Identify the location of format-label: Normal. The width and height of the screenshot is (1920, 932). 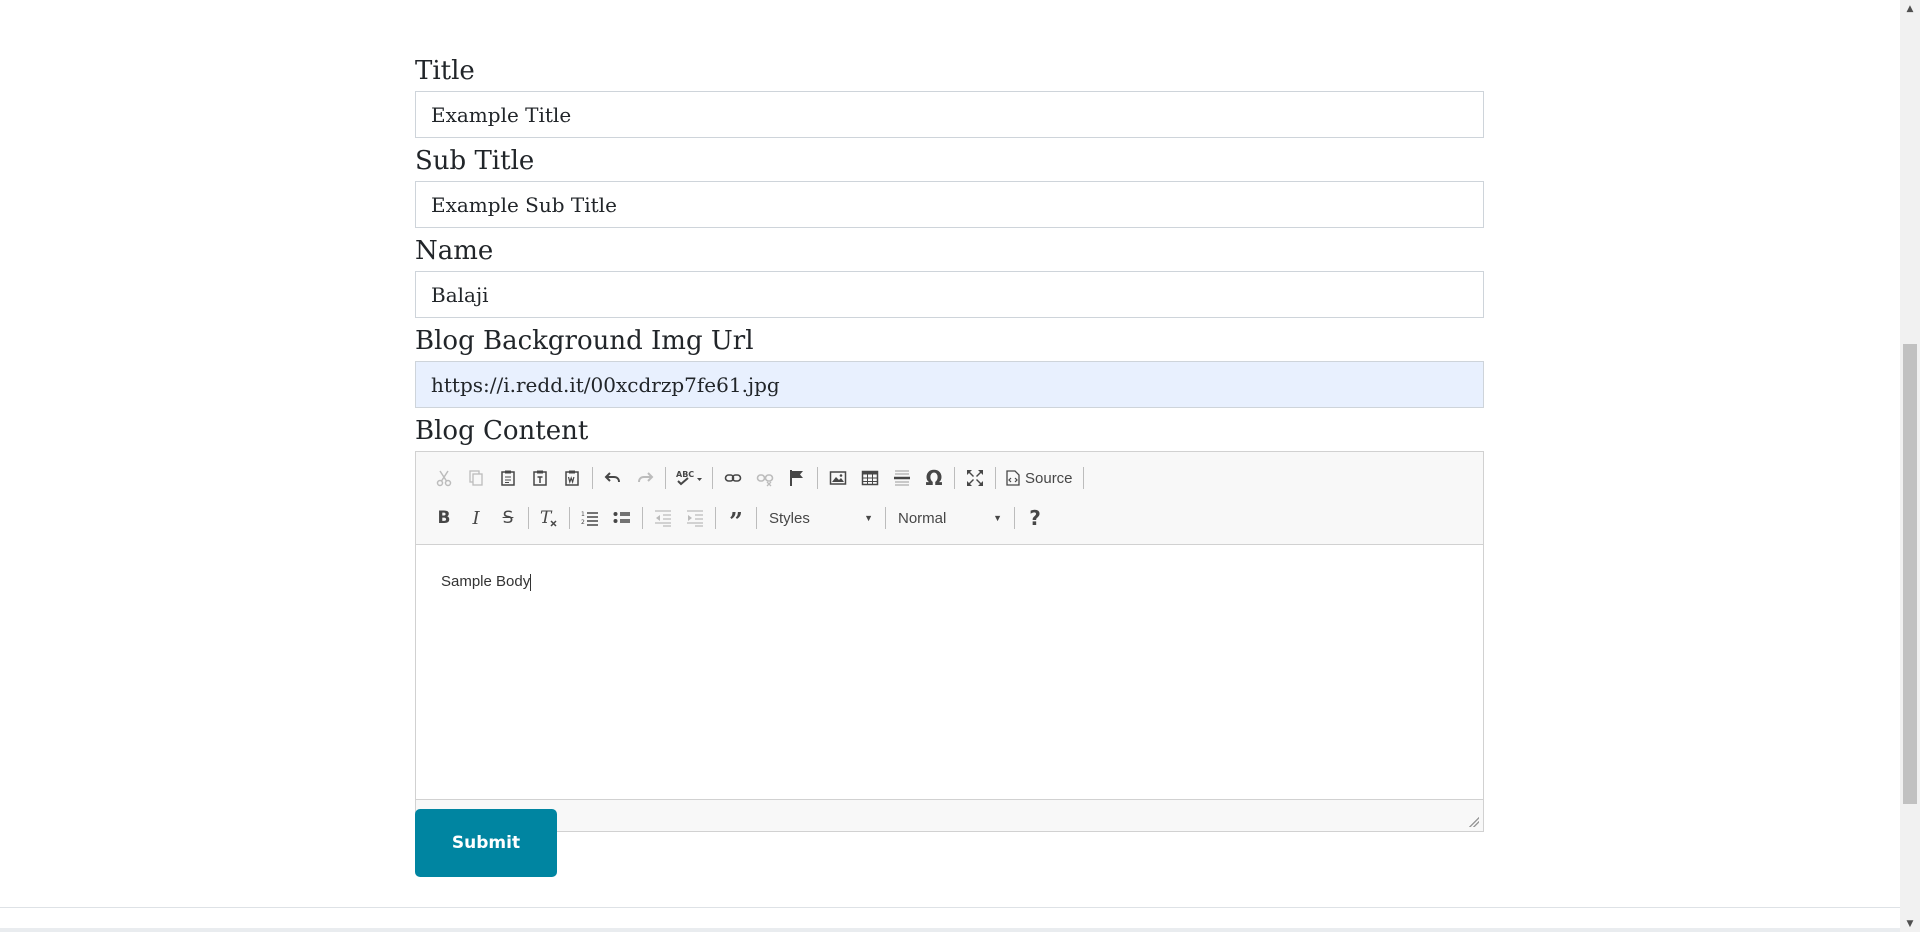
(922, 518).